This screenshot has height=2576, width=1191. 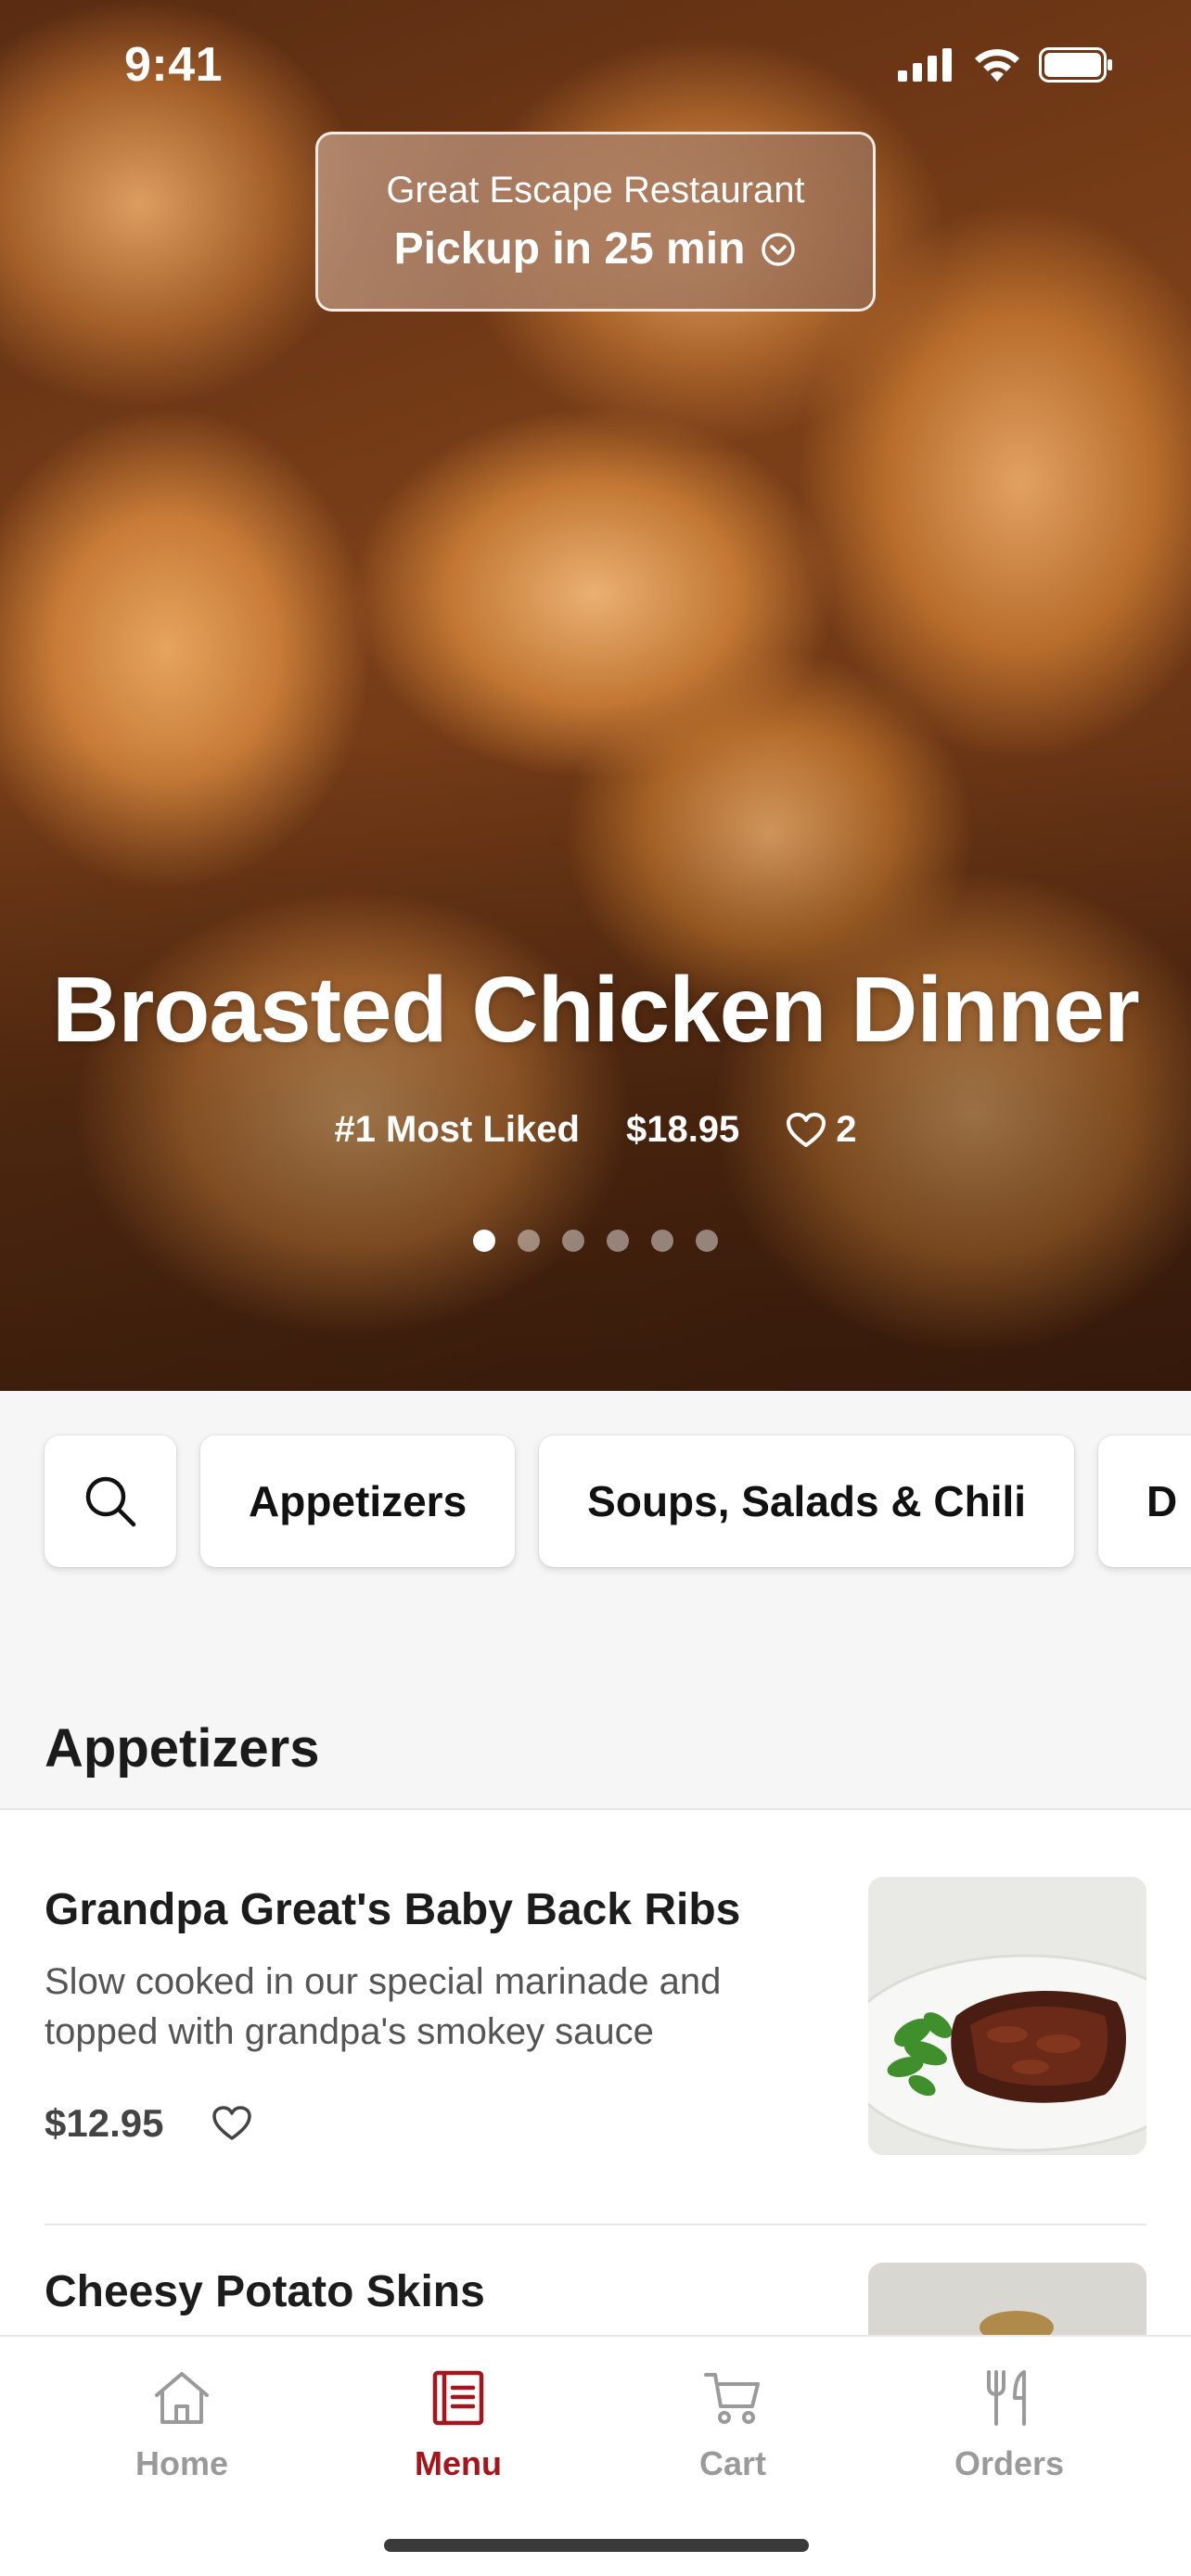 I want to click on item-price: $12.95, so click(x=104, y=2123).